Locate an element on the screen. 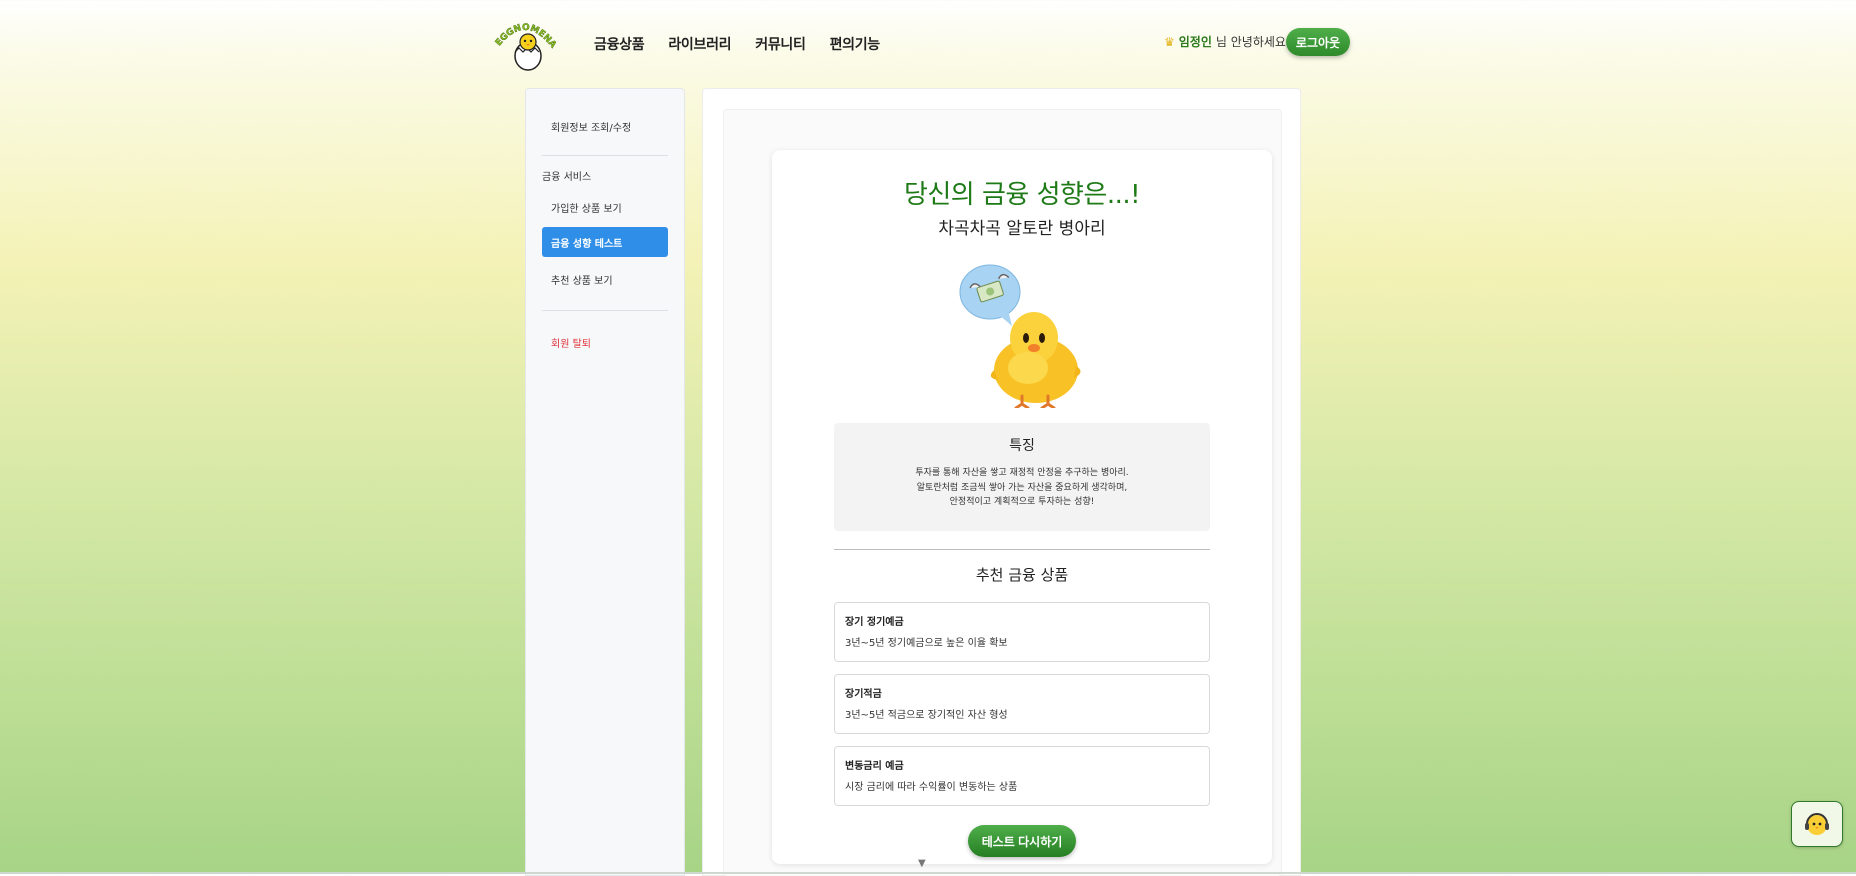  sidebar-item-recommended-products: 추천 상품 보기 is located at coordinates (582, 279).